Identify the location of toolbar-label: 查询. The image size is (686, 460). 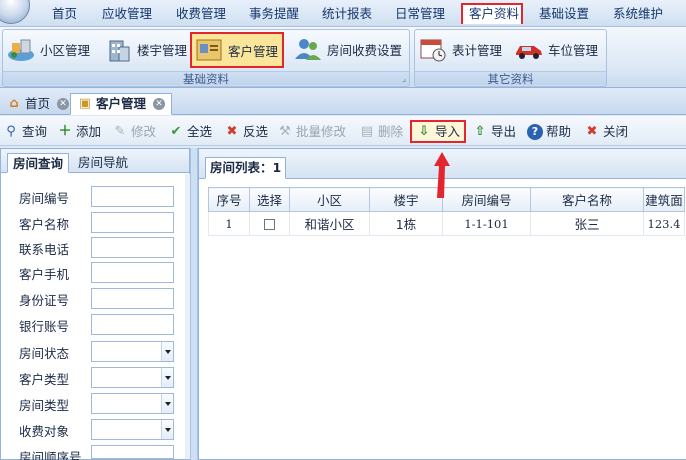
(35, 131).